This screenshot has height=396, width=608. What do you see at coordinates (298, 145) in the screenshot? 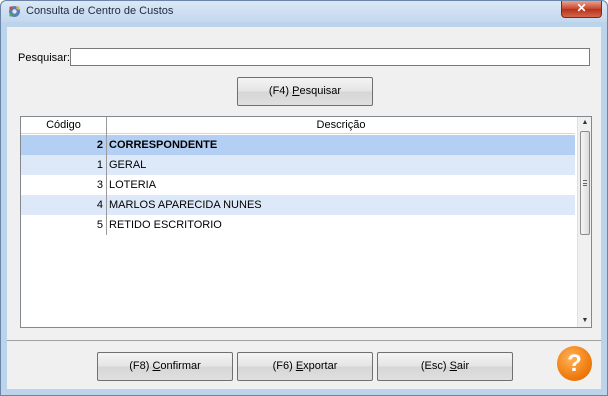
I see `table-row: 2 CORRESPONDENTE` at bounding box center [298, 145].